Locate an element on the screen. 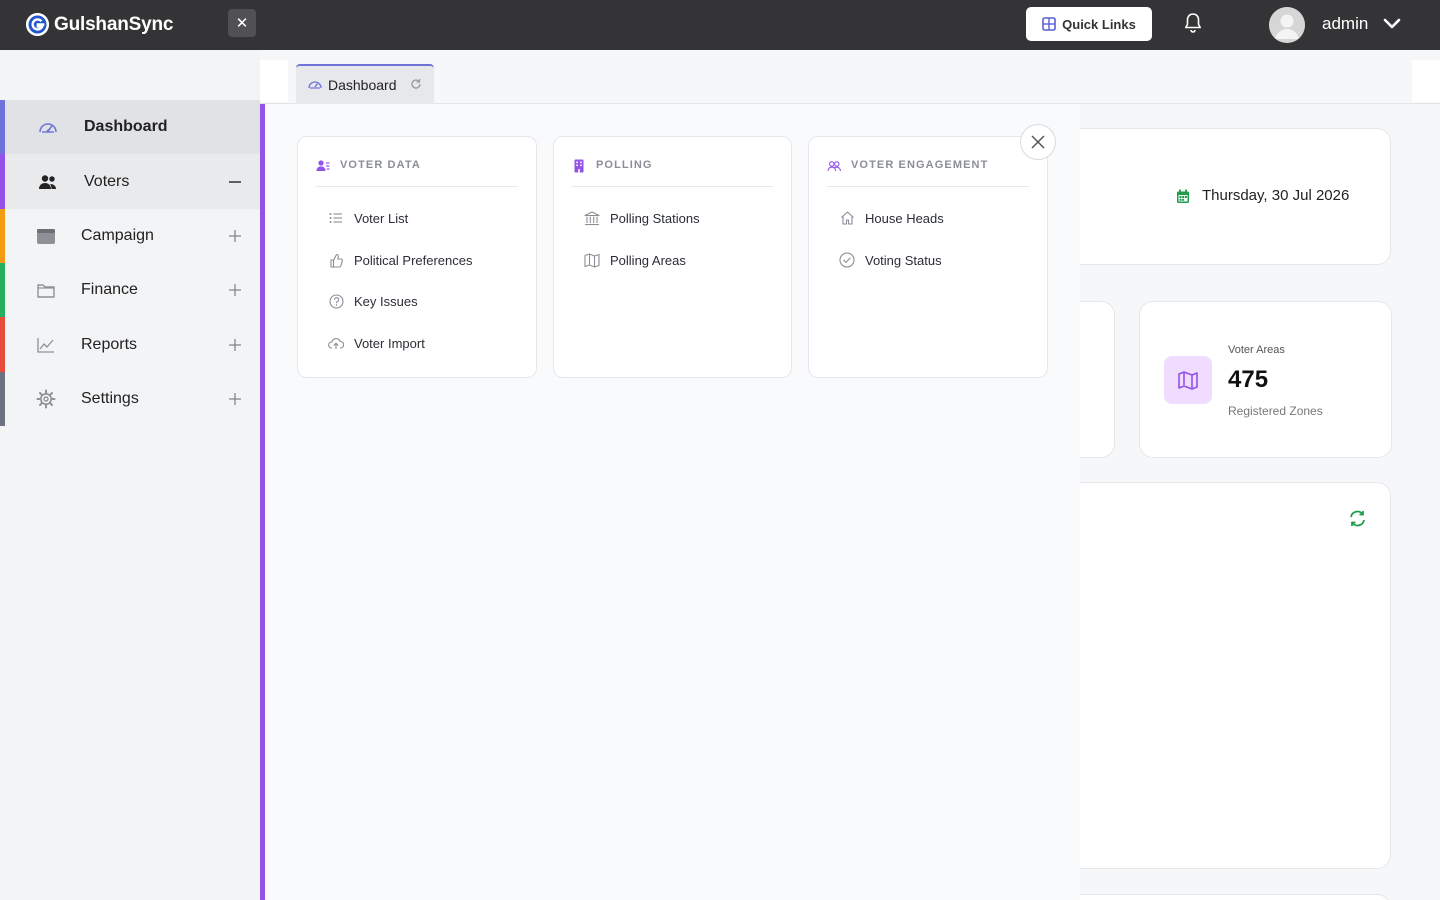 The width and height of the screenshot is (1440, 900). menu-column-title: POLLING is located at coordinates (624, 165).